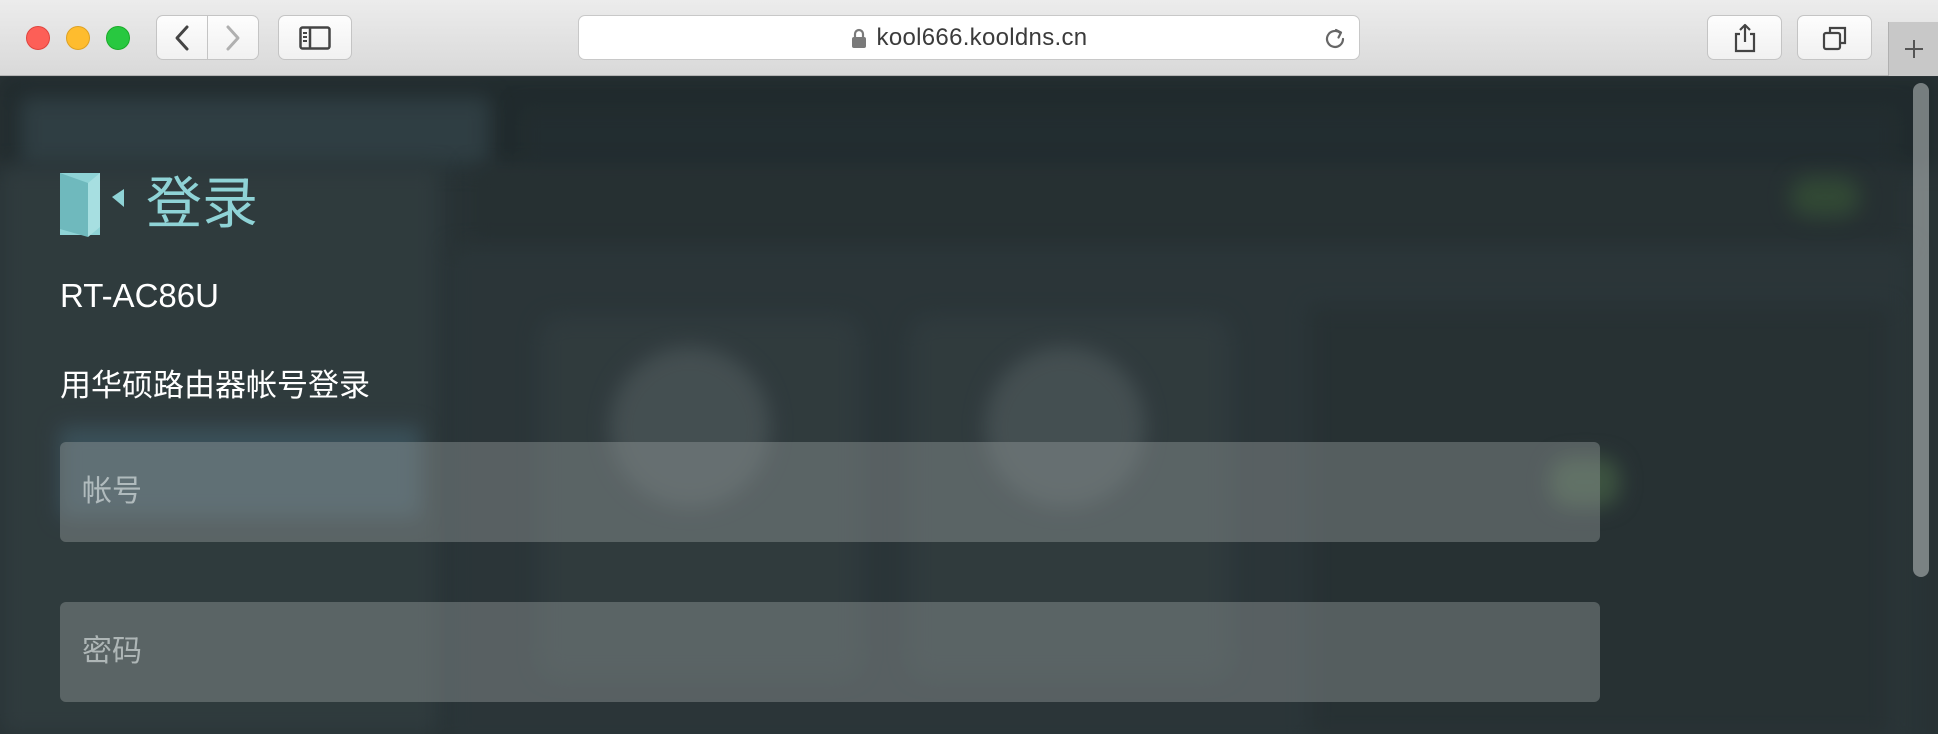 This screenshot has height=734, width=1938. I want to click on window-close-button, so click(38, 38).